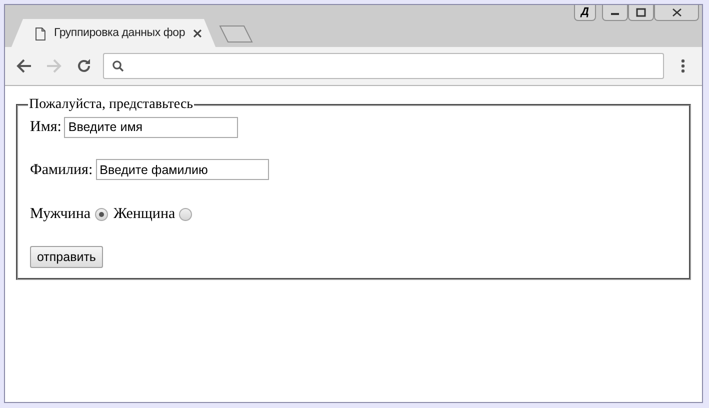 This screenshot has height=408, width=709. Describe the element at coordinates (46, 127) in the screenshot. I see `field-label: Имя:` at that location.